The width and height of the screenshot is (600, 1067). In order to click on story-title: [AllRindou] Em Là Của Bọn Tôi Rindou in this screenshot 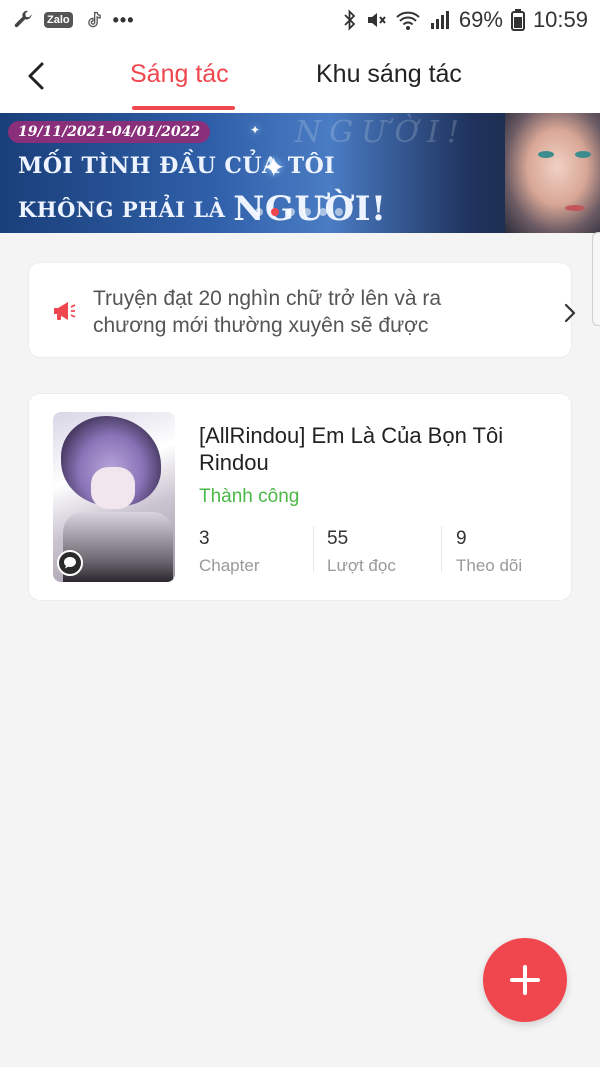, I will do `click(351, 449)`.